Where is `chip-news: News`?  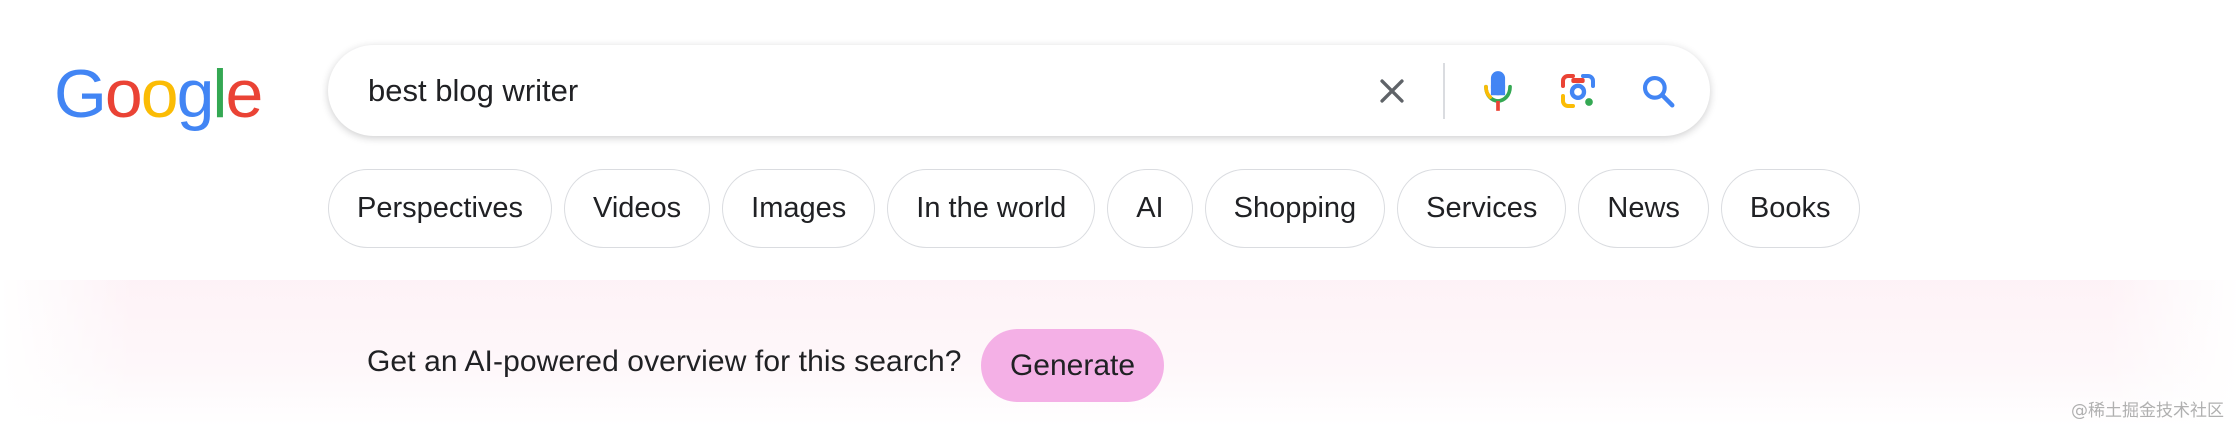 chip-news: News is located at coordinates (1643, 208).